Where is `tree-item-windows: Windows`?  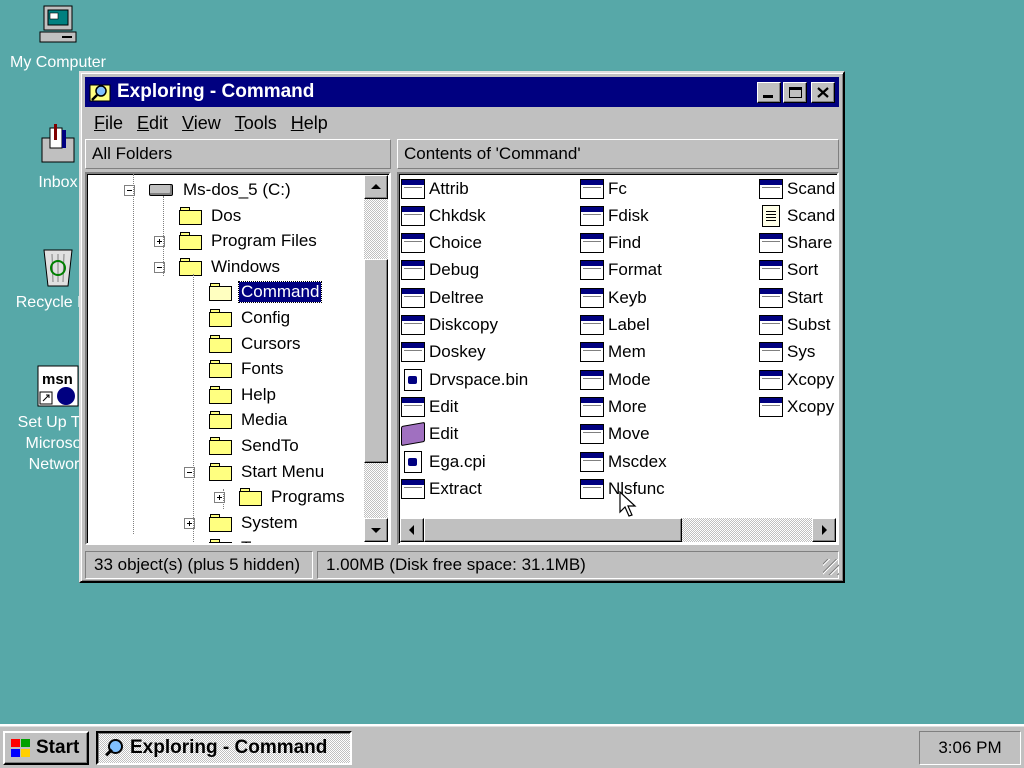
tree-item-windows: Windows is located at coordinates (230, 267).